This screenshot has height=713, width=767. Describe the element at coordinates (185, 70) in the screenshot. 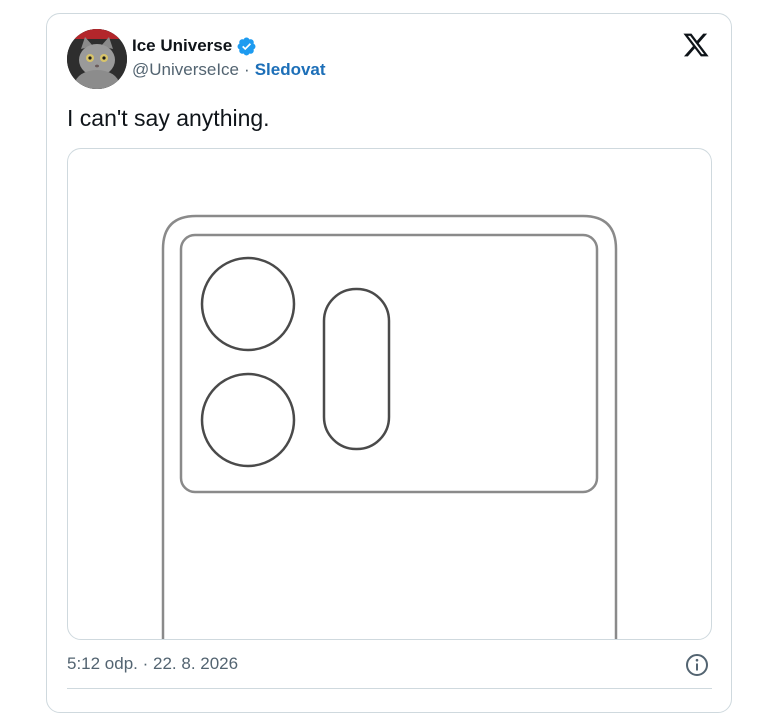

I see `author-handle: @UniverseIce` at that location.